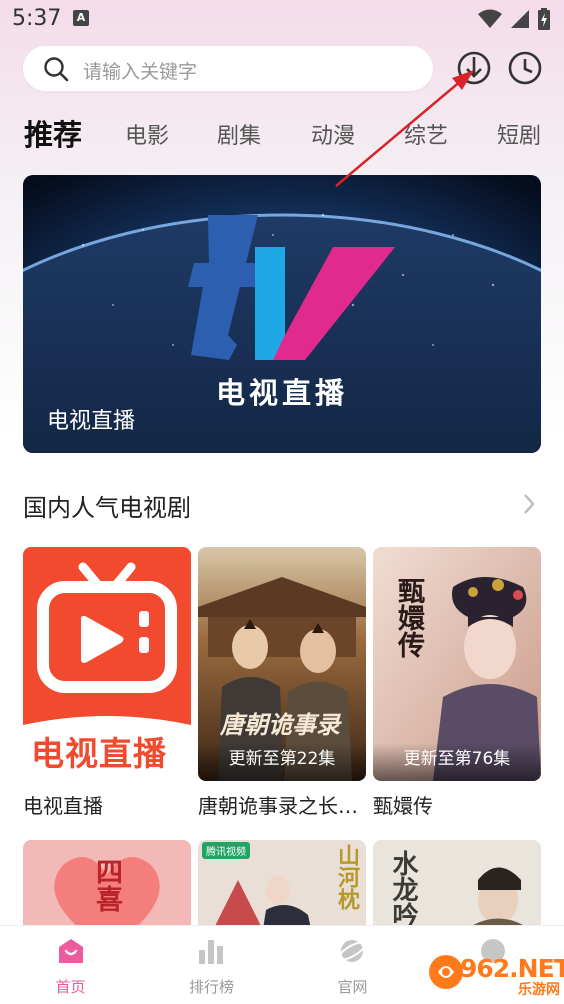 The width and height of the screenshot is (564, 1004). I want to click on category-tabs: 推荐 电影 剧集 动漫 综艺 短剧, so click(282, 134).